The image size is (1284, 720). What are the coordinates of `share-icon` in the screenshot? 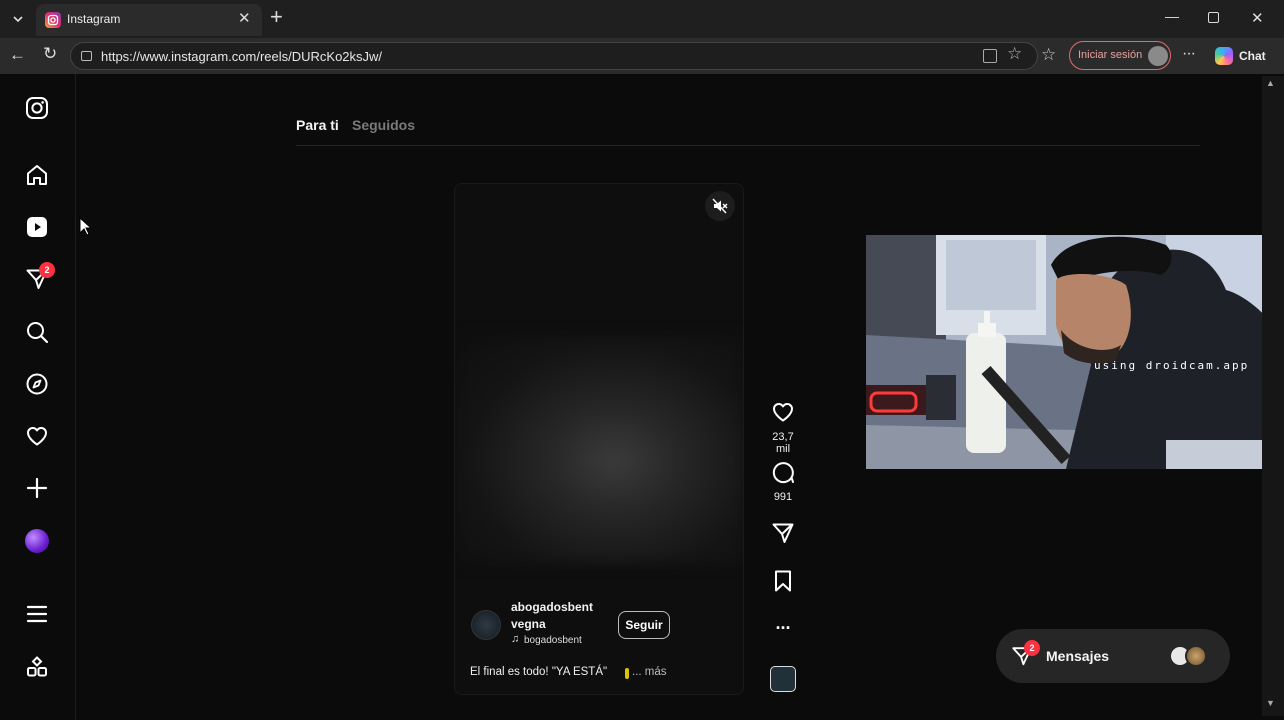 It's located at (783, 533).